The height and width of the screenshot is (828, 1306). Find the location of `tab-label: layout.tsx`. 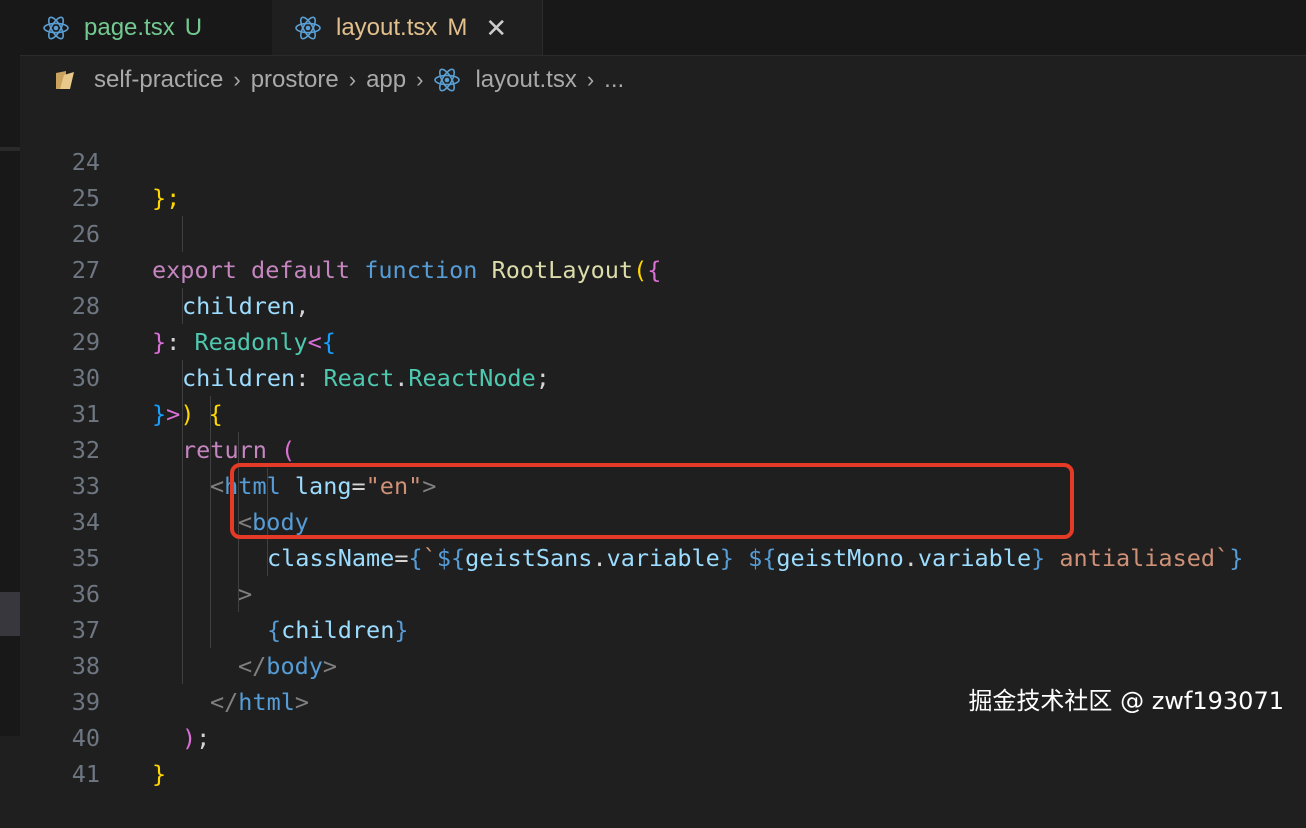

tab-label: layout.tsx is located at coordinates (387, 27).